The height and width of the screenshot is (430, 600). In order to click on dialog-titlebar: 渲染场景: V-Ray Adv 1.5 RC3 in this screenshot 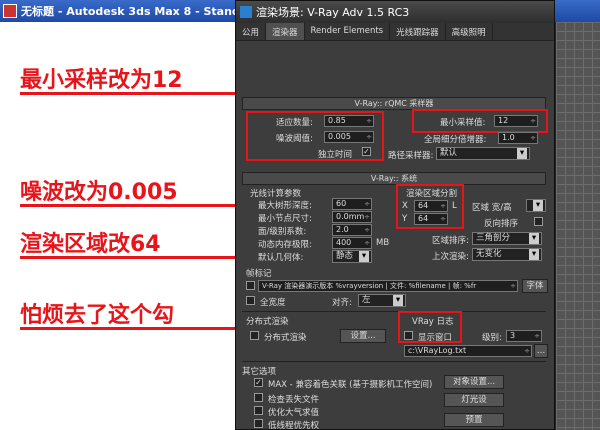, I will do `click(395, 12)`.